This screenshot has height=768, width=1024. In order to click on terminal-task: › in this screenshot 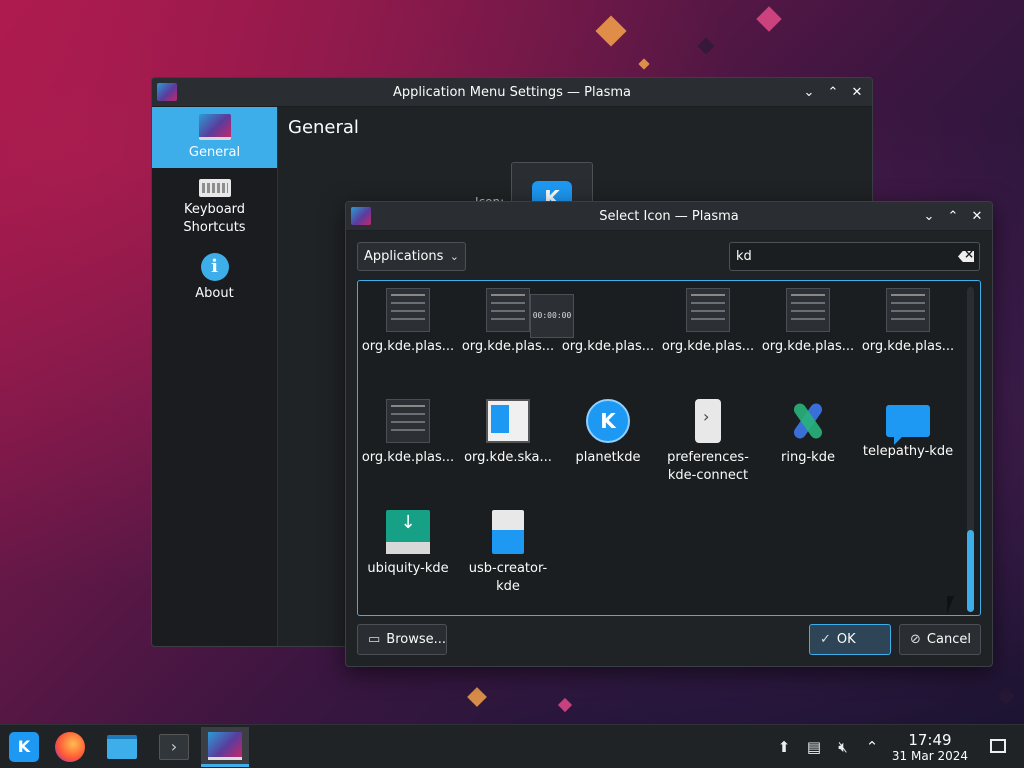, I will do `click(174, 747)`.